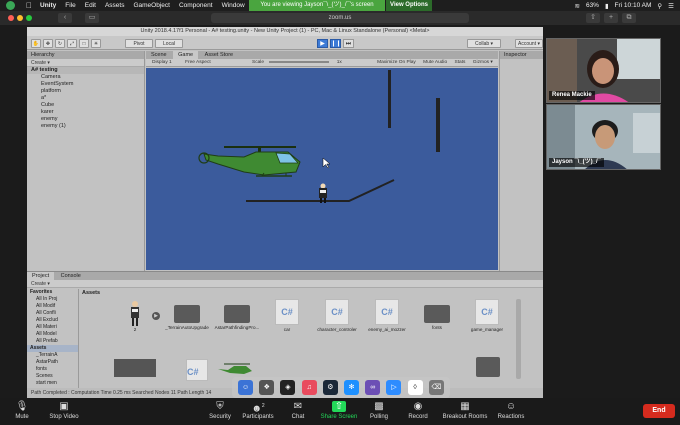  I want to click on display-dropdown: Display 1, so click(162, 62).